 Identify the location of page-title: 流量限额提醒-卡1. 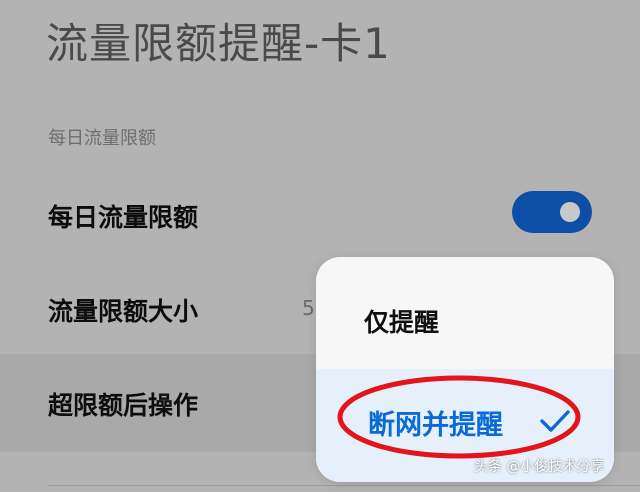
(218, 43).